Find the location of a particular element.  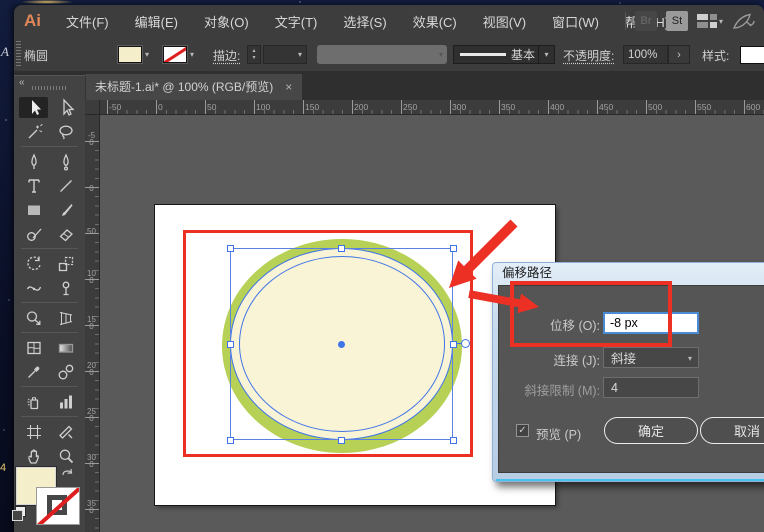

toolbox-grip is located at coordinates (49, 88).